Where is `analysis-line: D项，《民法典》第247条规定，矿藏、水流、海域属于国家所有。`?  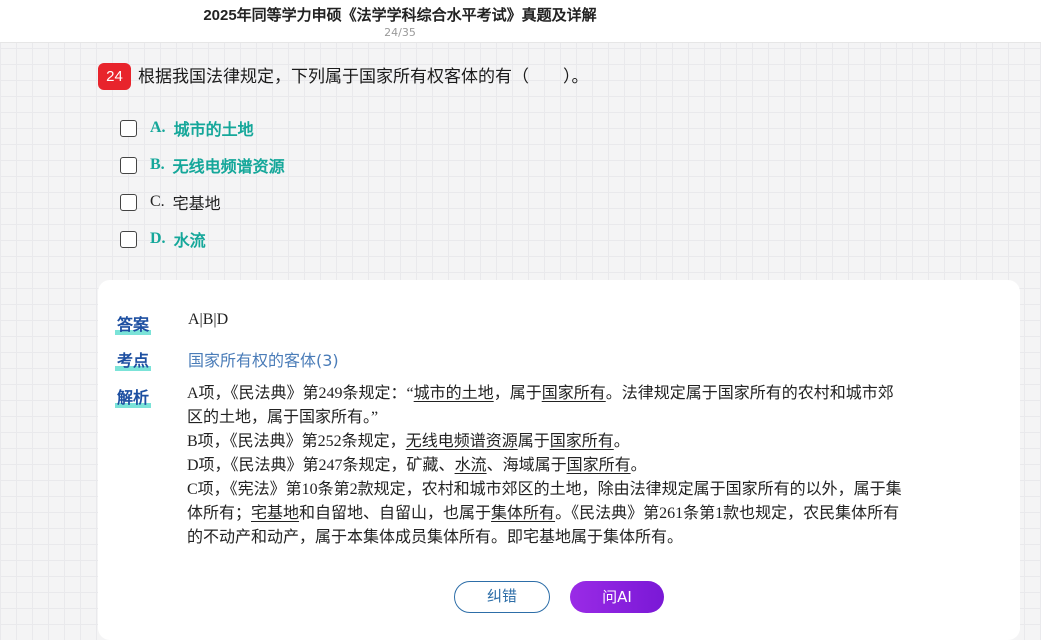
analysis-line: D项，《民法典》第247条规定，矿藏、水流、海域属于国家所有。 is located at coordinates (417, 465).